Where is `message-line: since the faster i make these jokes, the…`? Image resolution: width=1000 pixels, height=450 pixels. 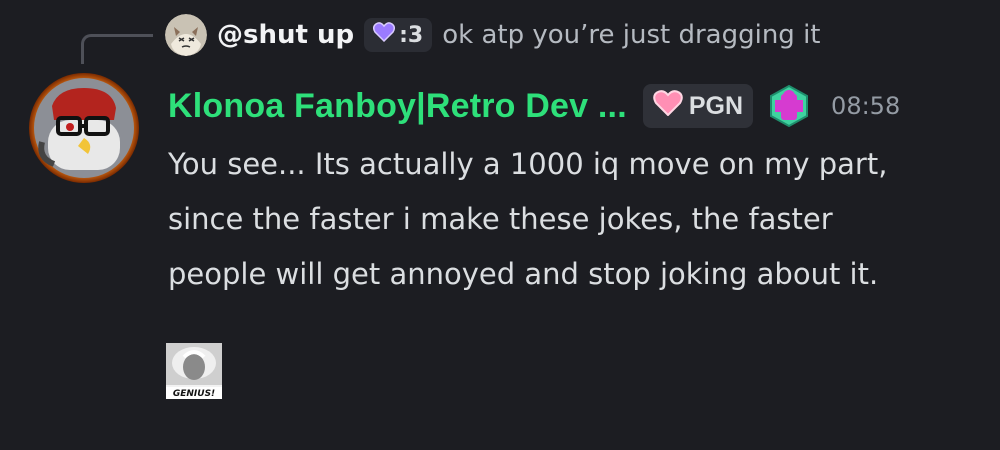 message-line: since the faster i make these jokes, the… is located at coordinates (500, 219).